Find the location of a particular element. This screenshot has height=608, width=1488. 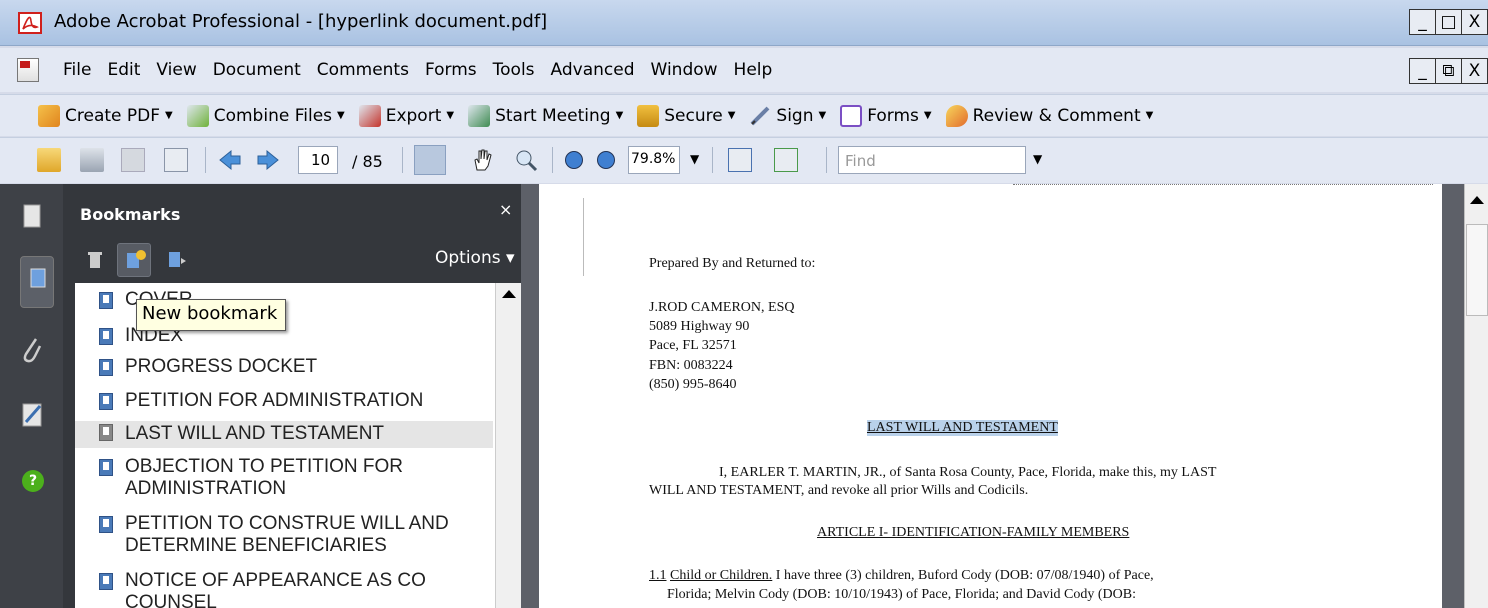

minimize-button: _ is located at coordinates (1422, 22).